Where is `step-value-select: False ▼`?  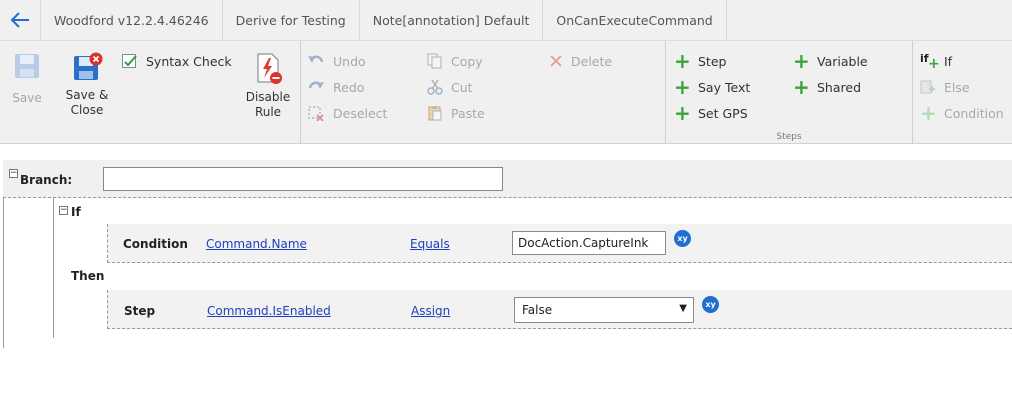
step-value-select: False ▼ is located at coordinates (604, 310).